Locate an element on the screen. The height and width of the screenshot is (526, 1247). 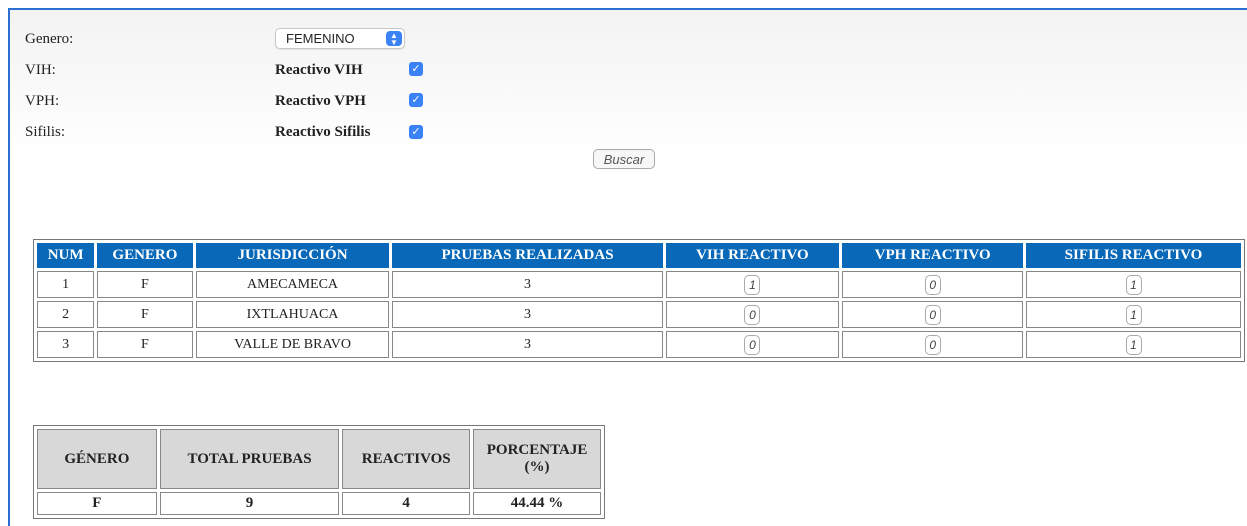
col-header-genero: GENERO is located at coordinates (145, 255).